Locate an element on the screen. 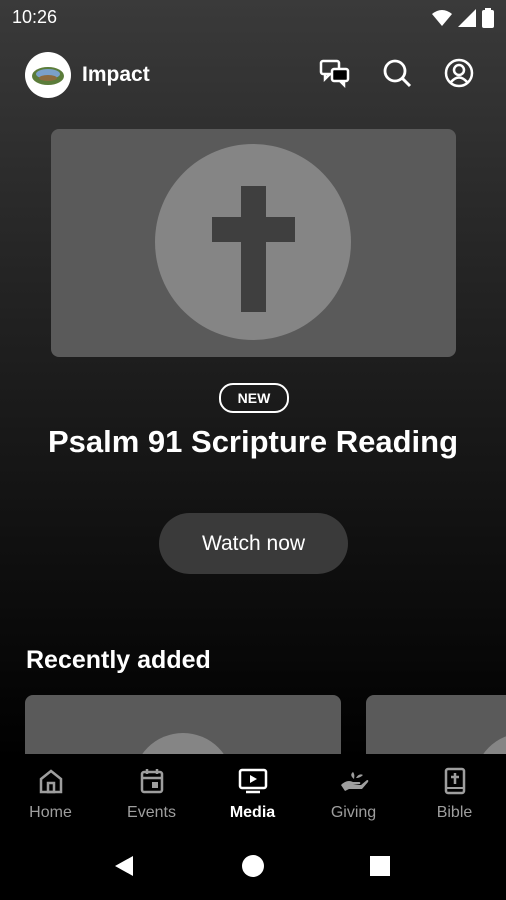 This screenshot has width=506, height=900. calendar-icon is located at coordinates (152, 781).